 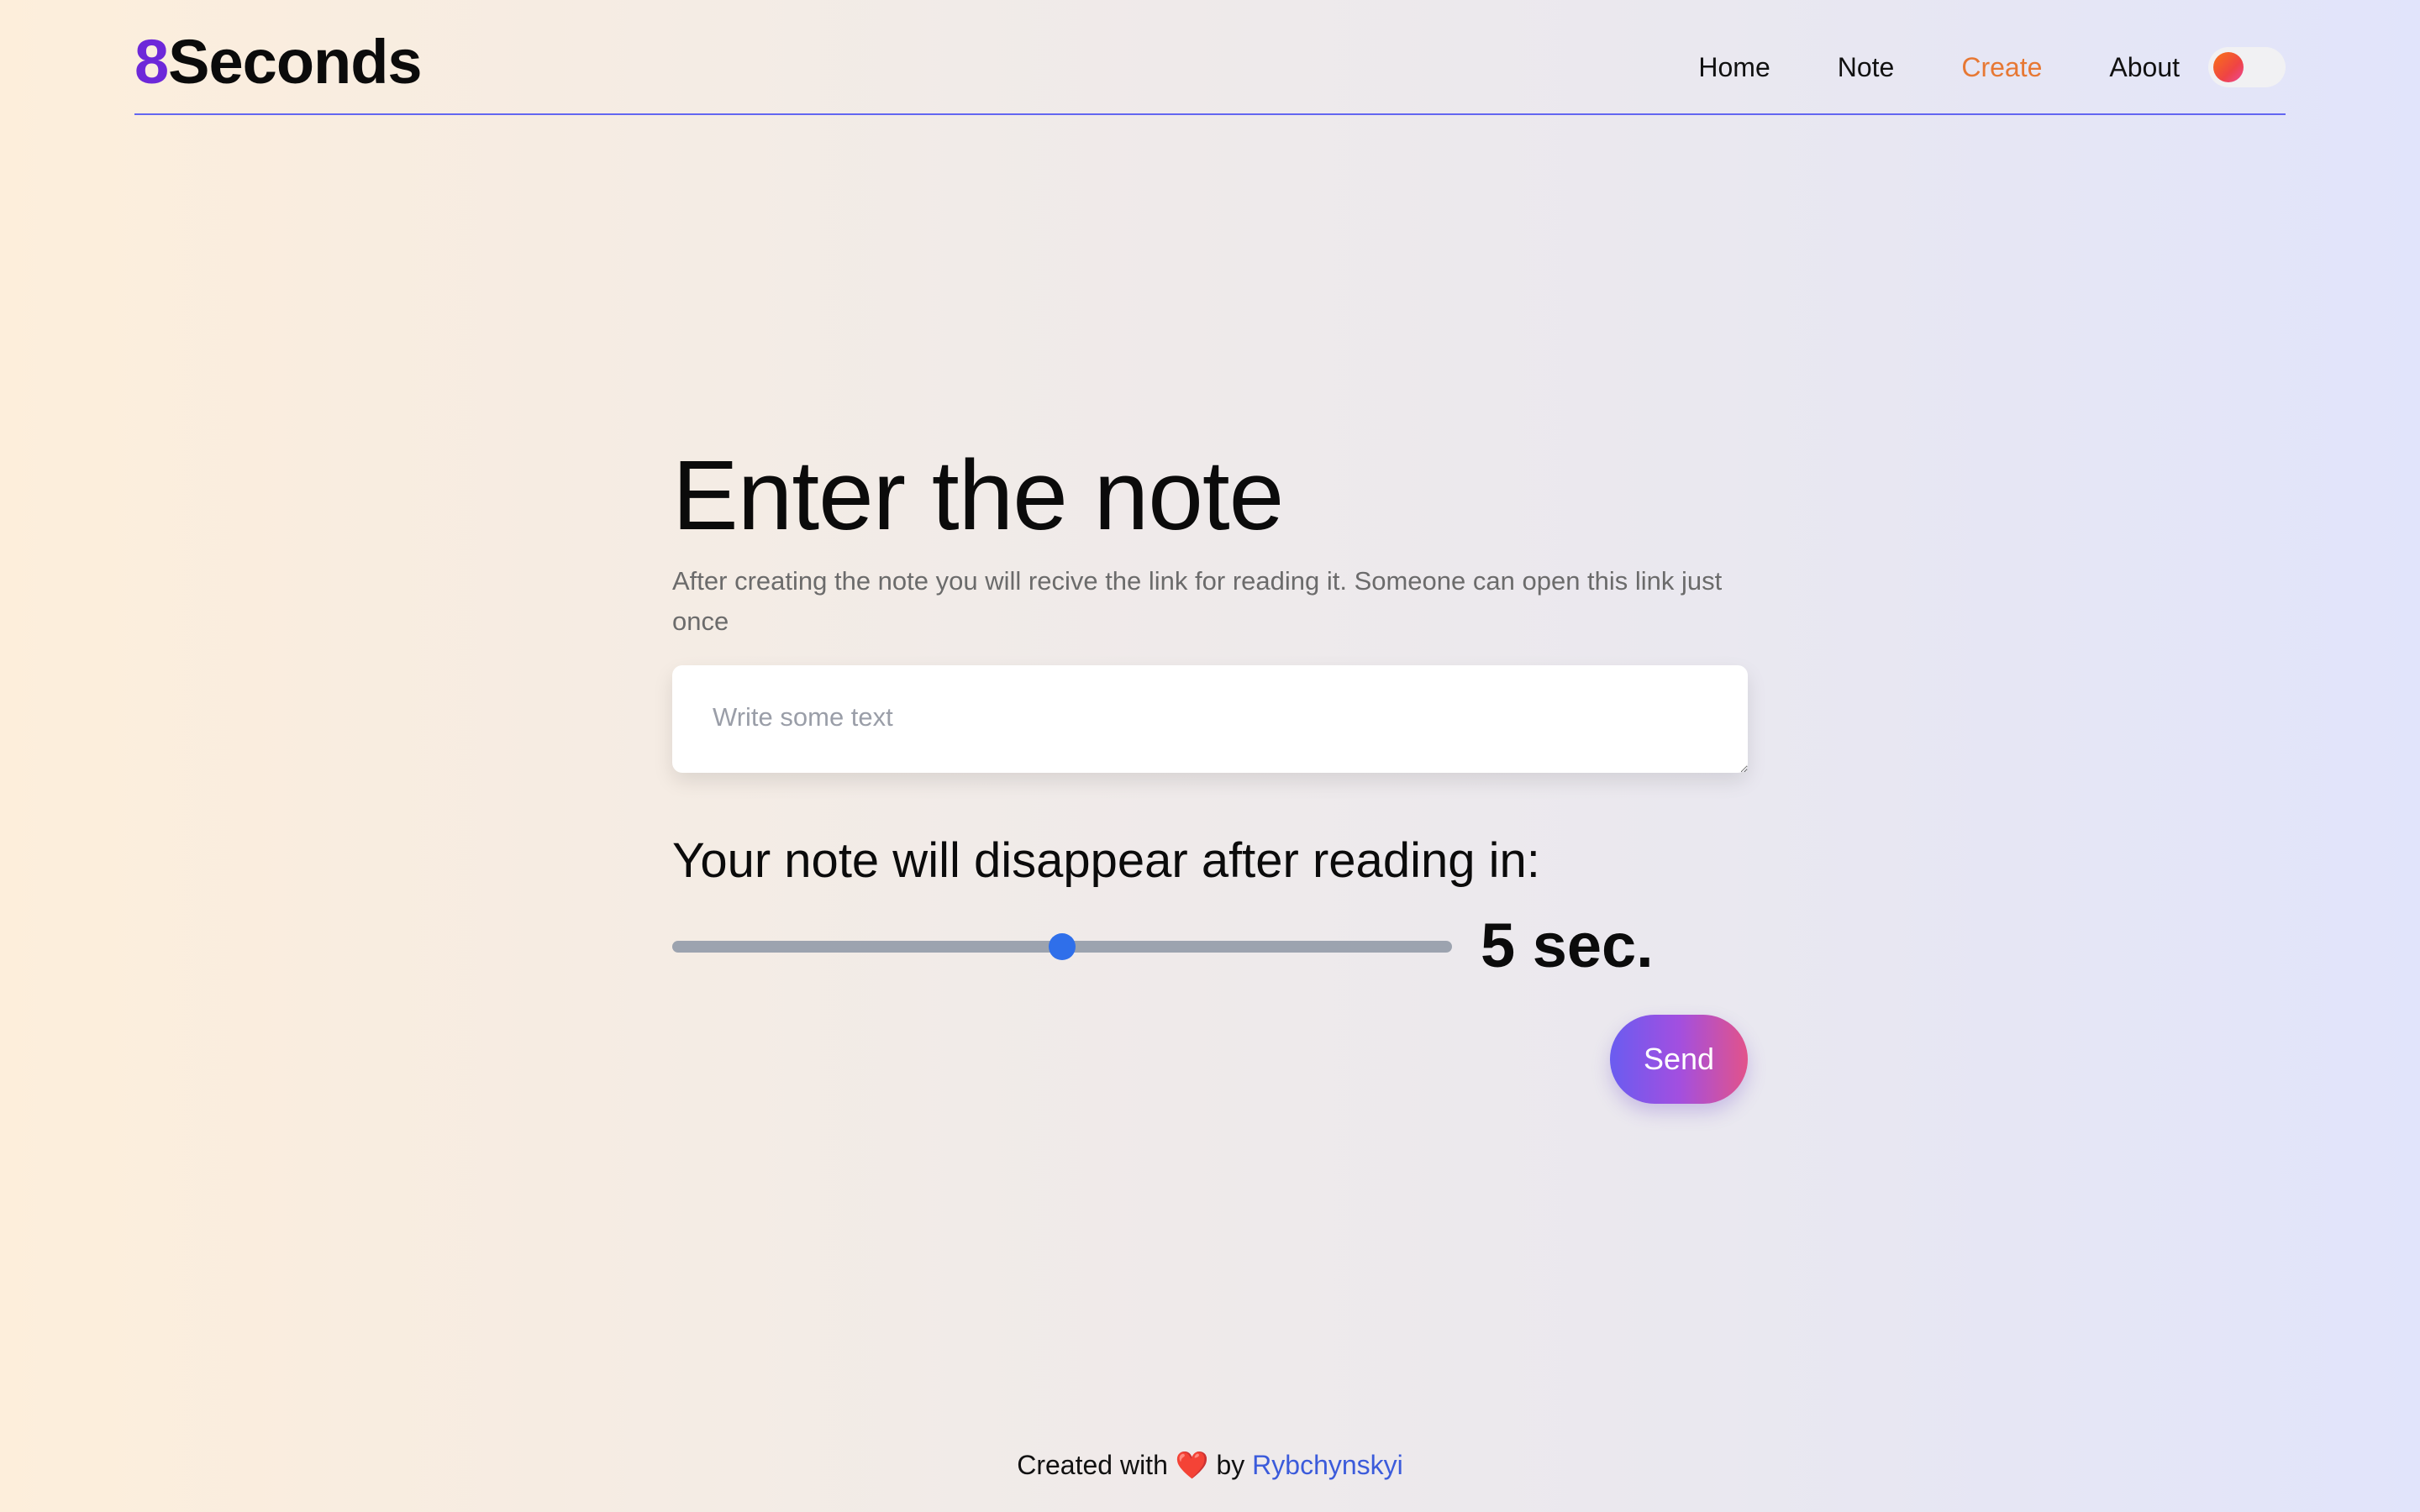 I want to click on theme-toggle, so click(x=2247, y=67).